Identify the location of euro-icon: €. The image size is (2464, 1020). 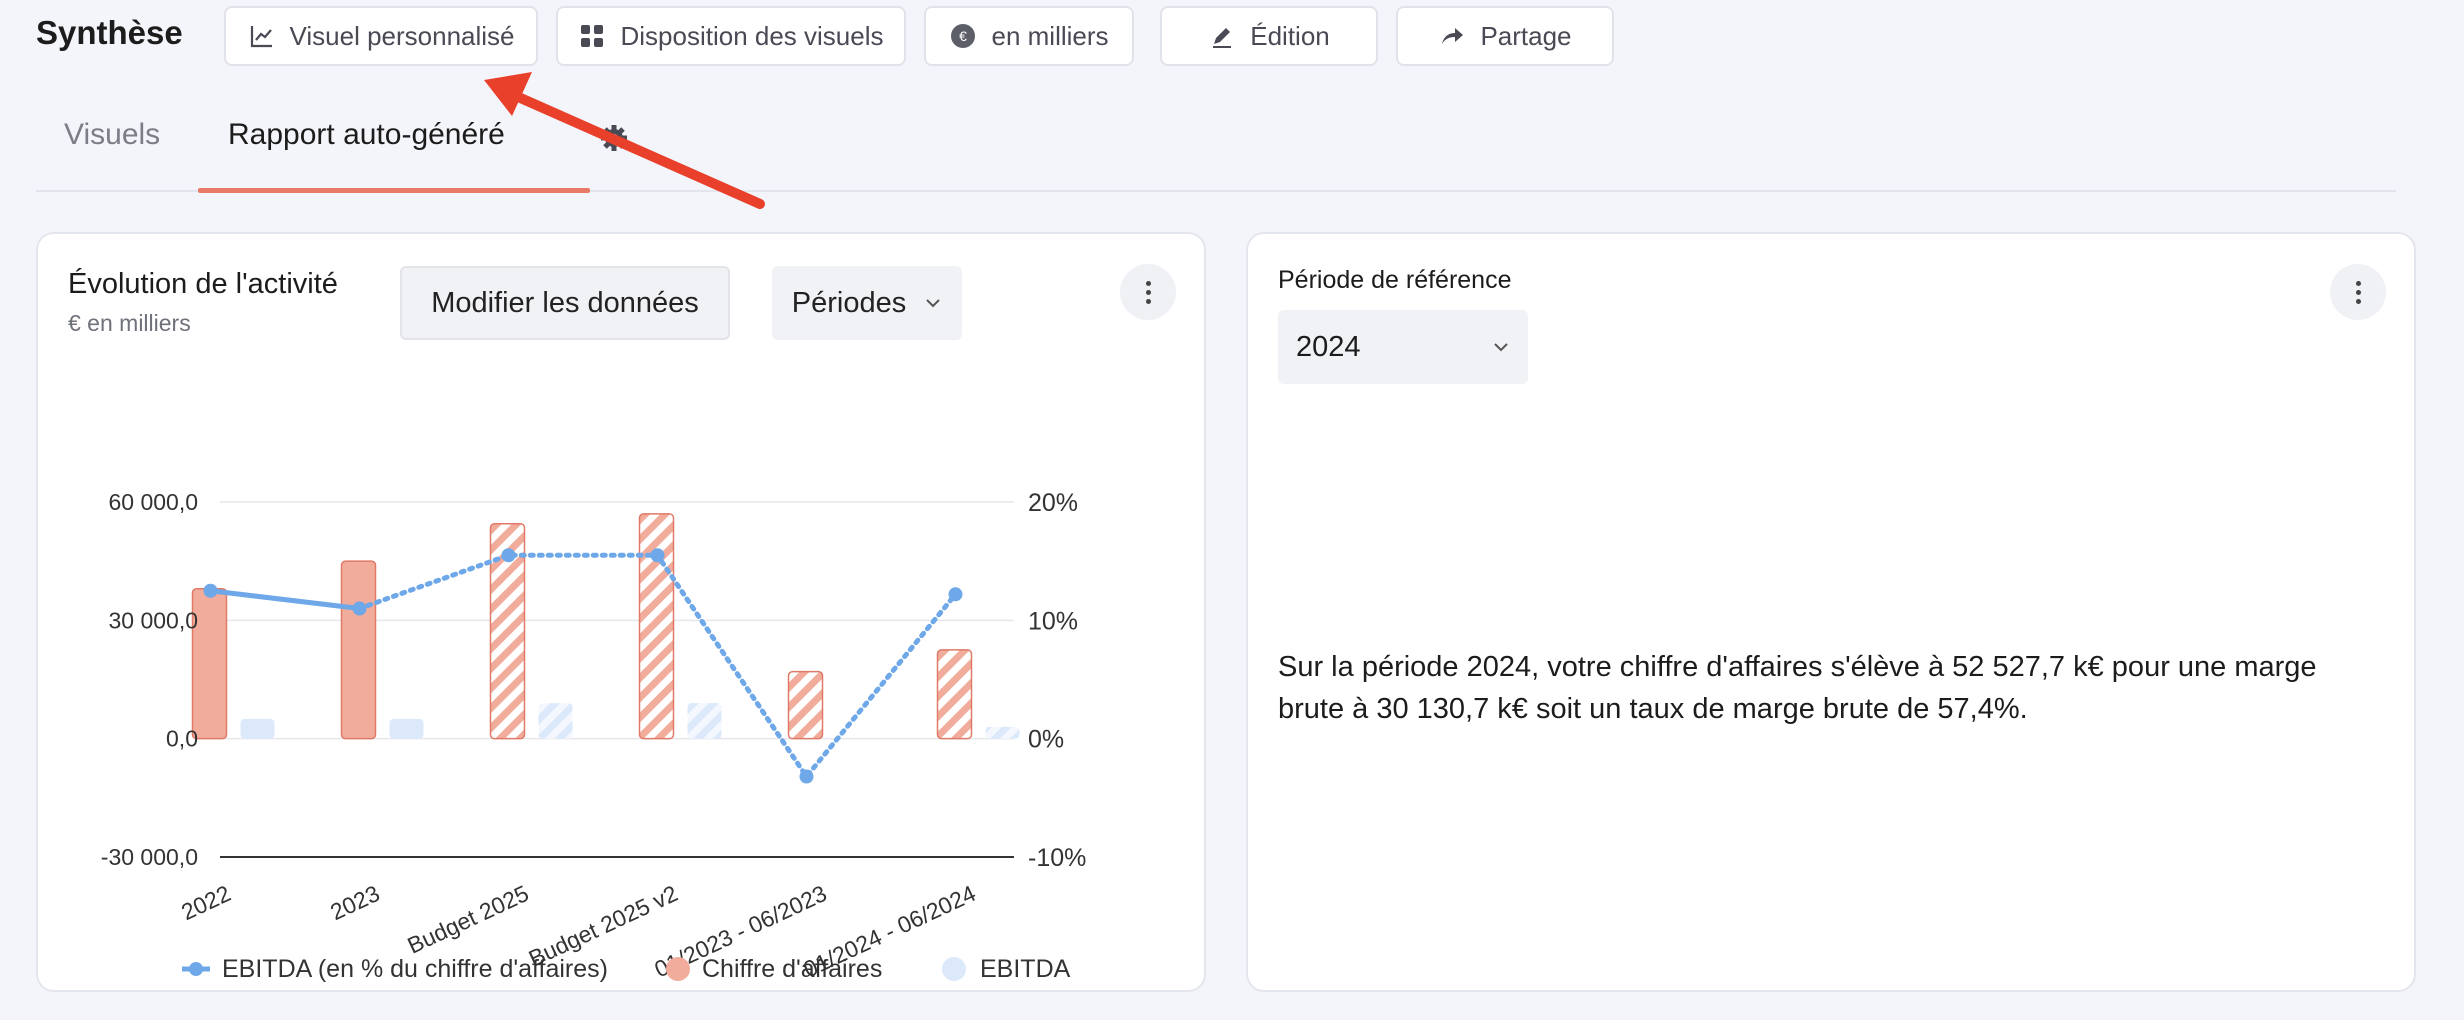
(963, 36).